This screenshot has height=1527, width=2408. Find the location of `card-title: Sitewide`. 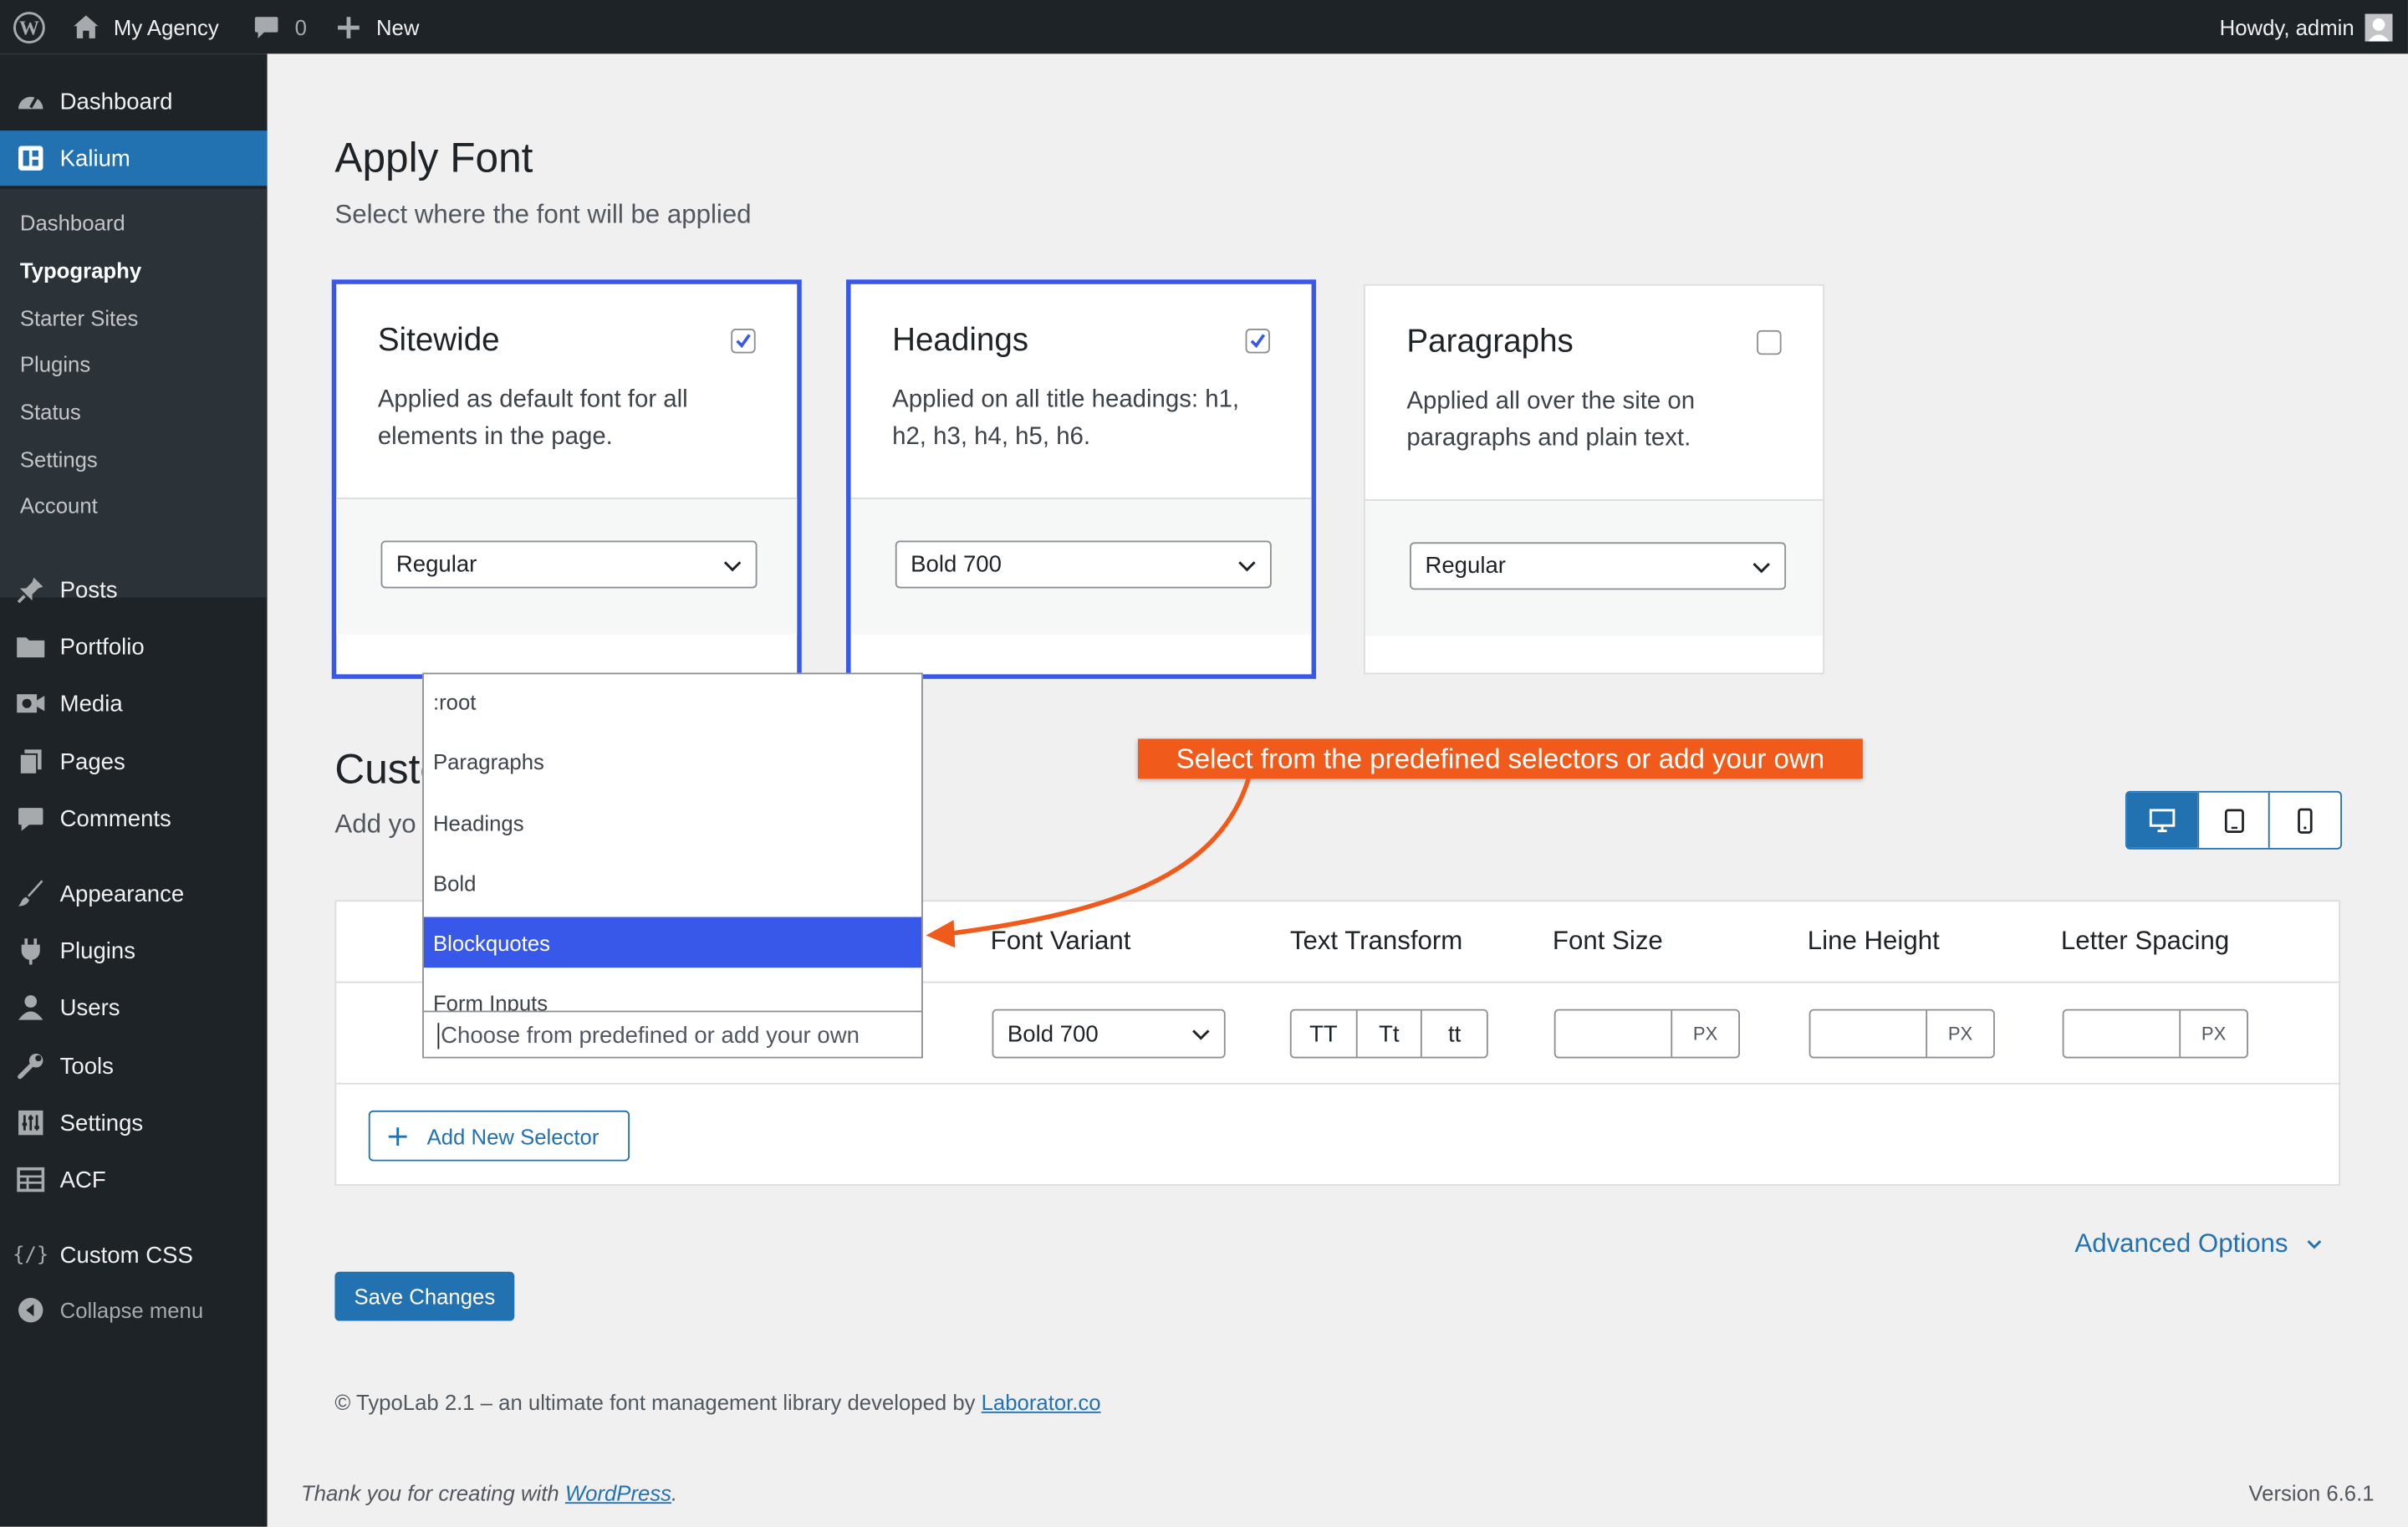

card-title: Sitewide is located at coordinates (438, 340).